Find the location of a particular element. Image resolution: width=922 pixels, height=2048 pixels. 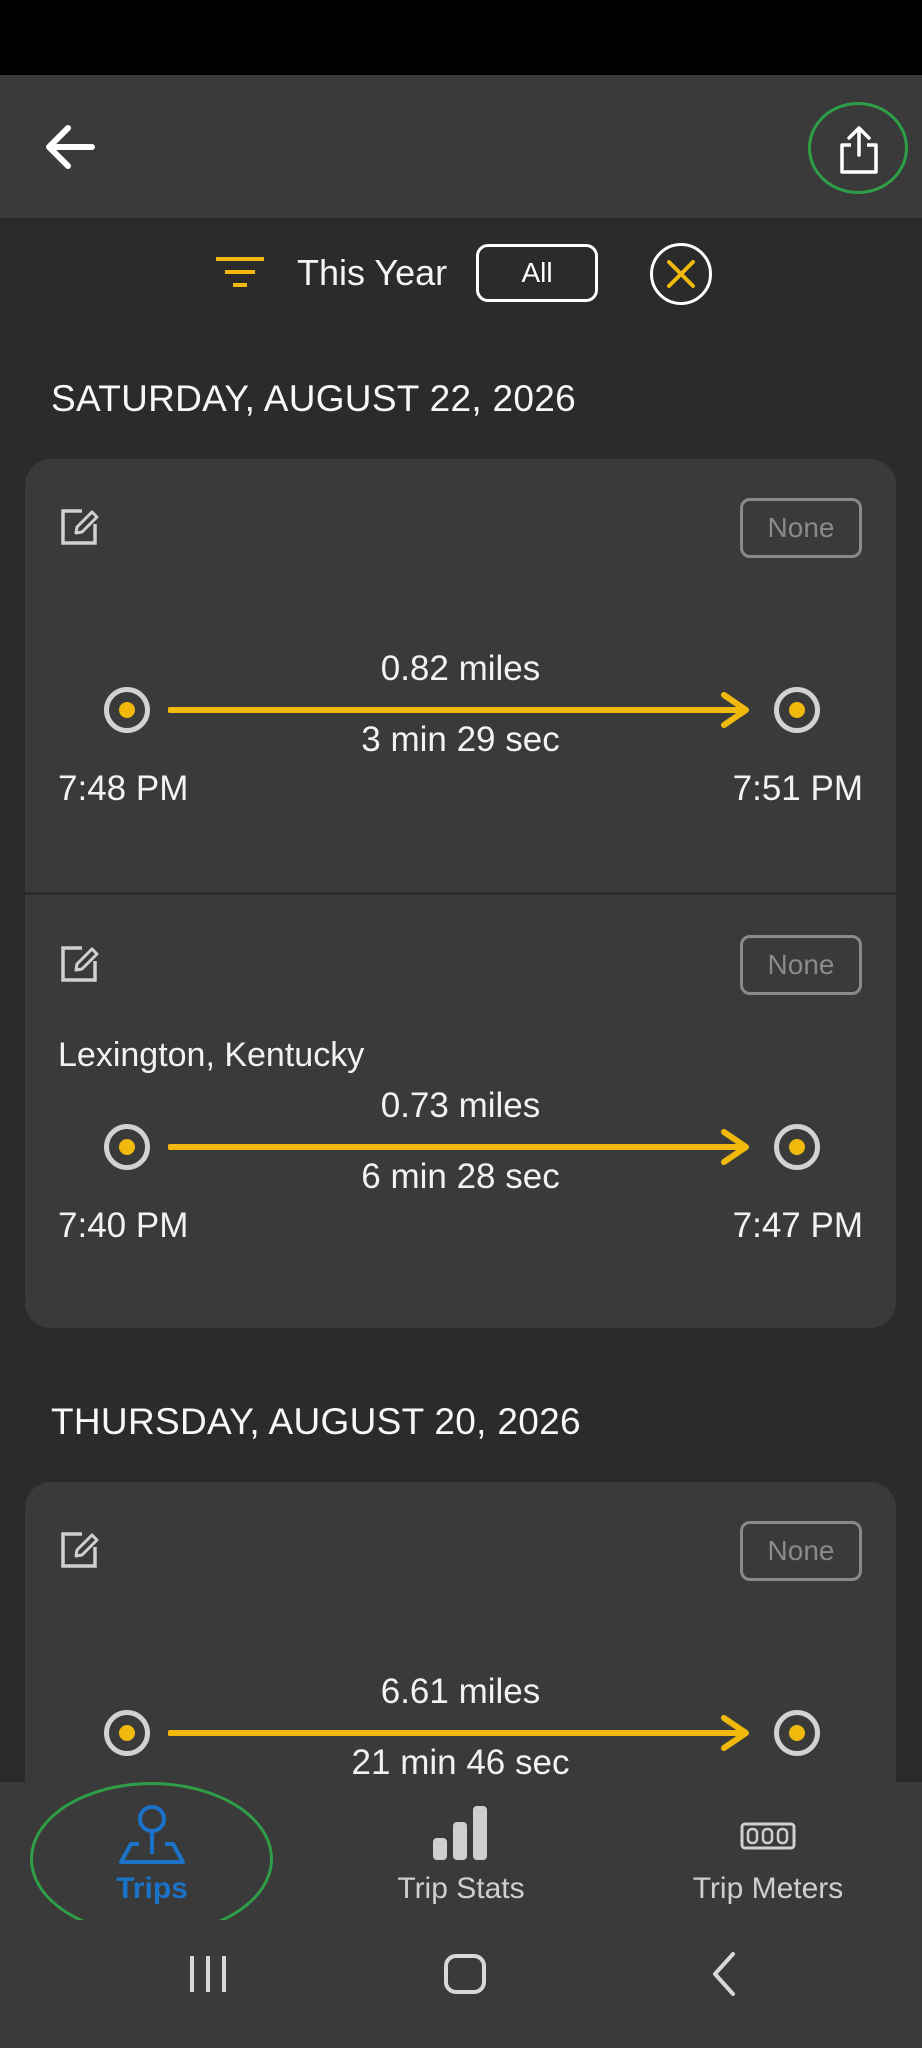

arrow-left-icon is located at coordinates (70, 147).